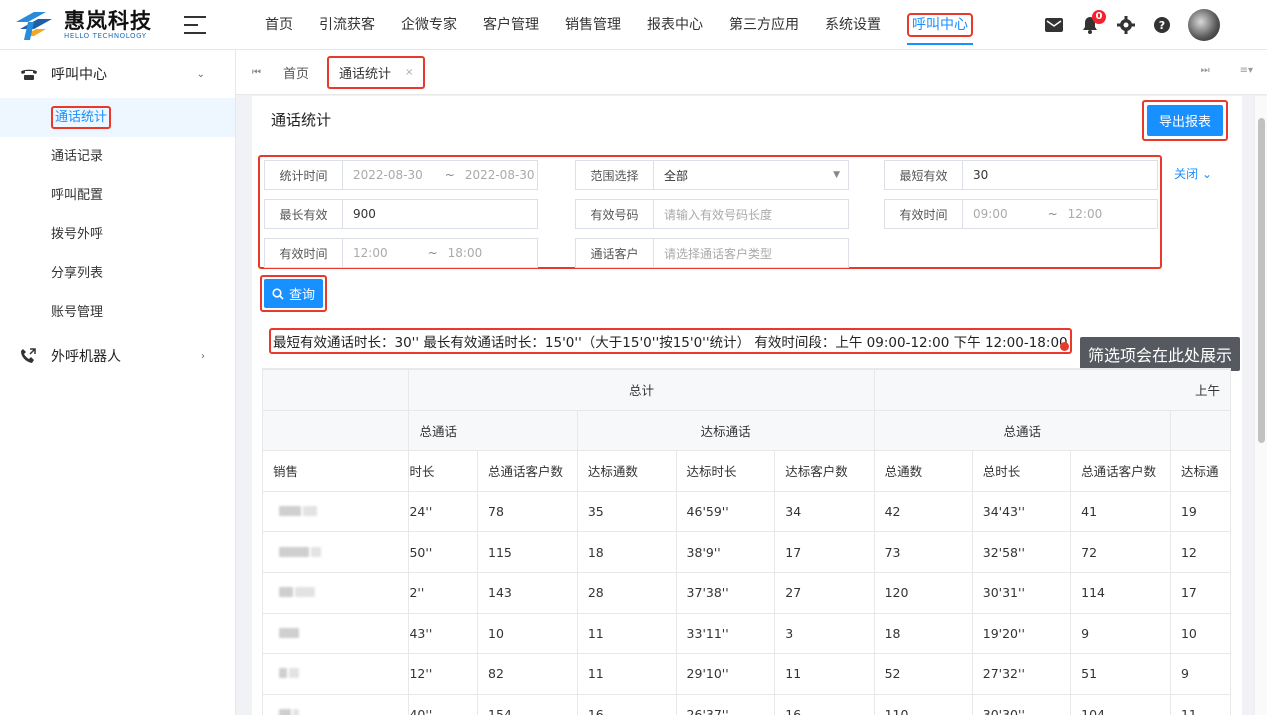 The image size is (1267, 715). What do you see at coordinates (409, 72) in the screenshot?
I see `tab-close-icon: ×` at bounding box center [409, 72].